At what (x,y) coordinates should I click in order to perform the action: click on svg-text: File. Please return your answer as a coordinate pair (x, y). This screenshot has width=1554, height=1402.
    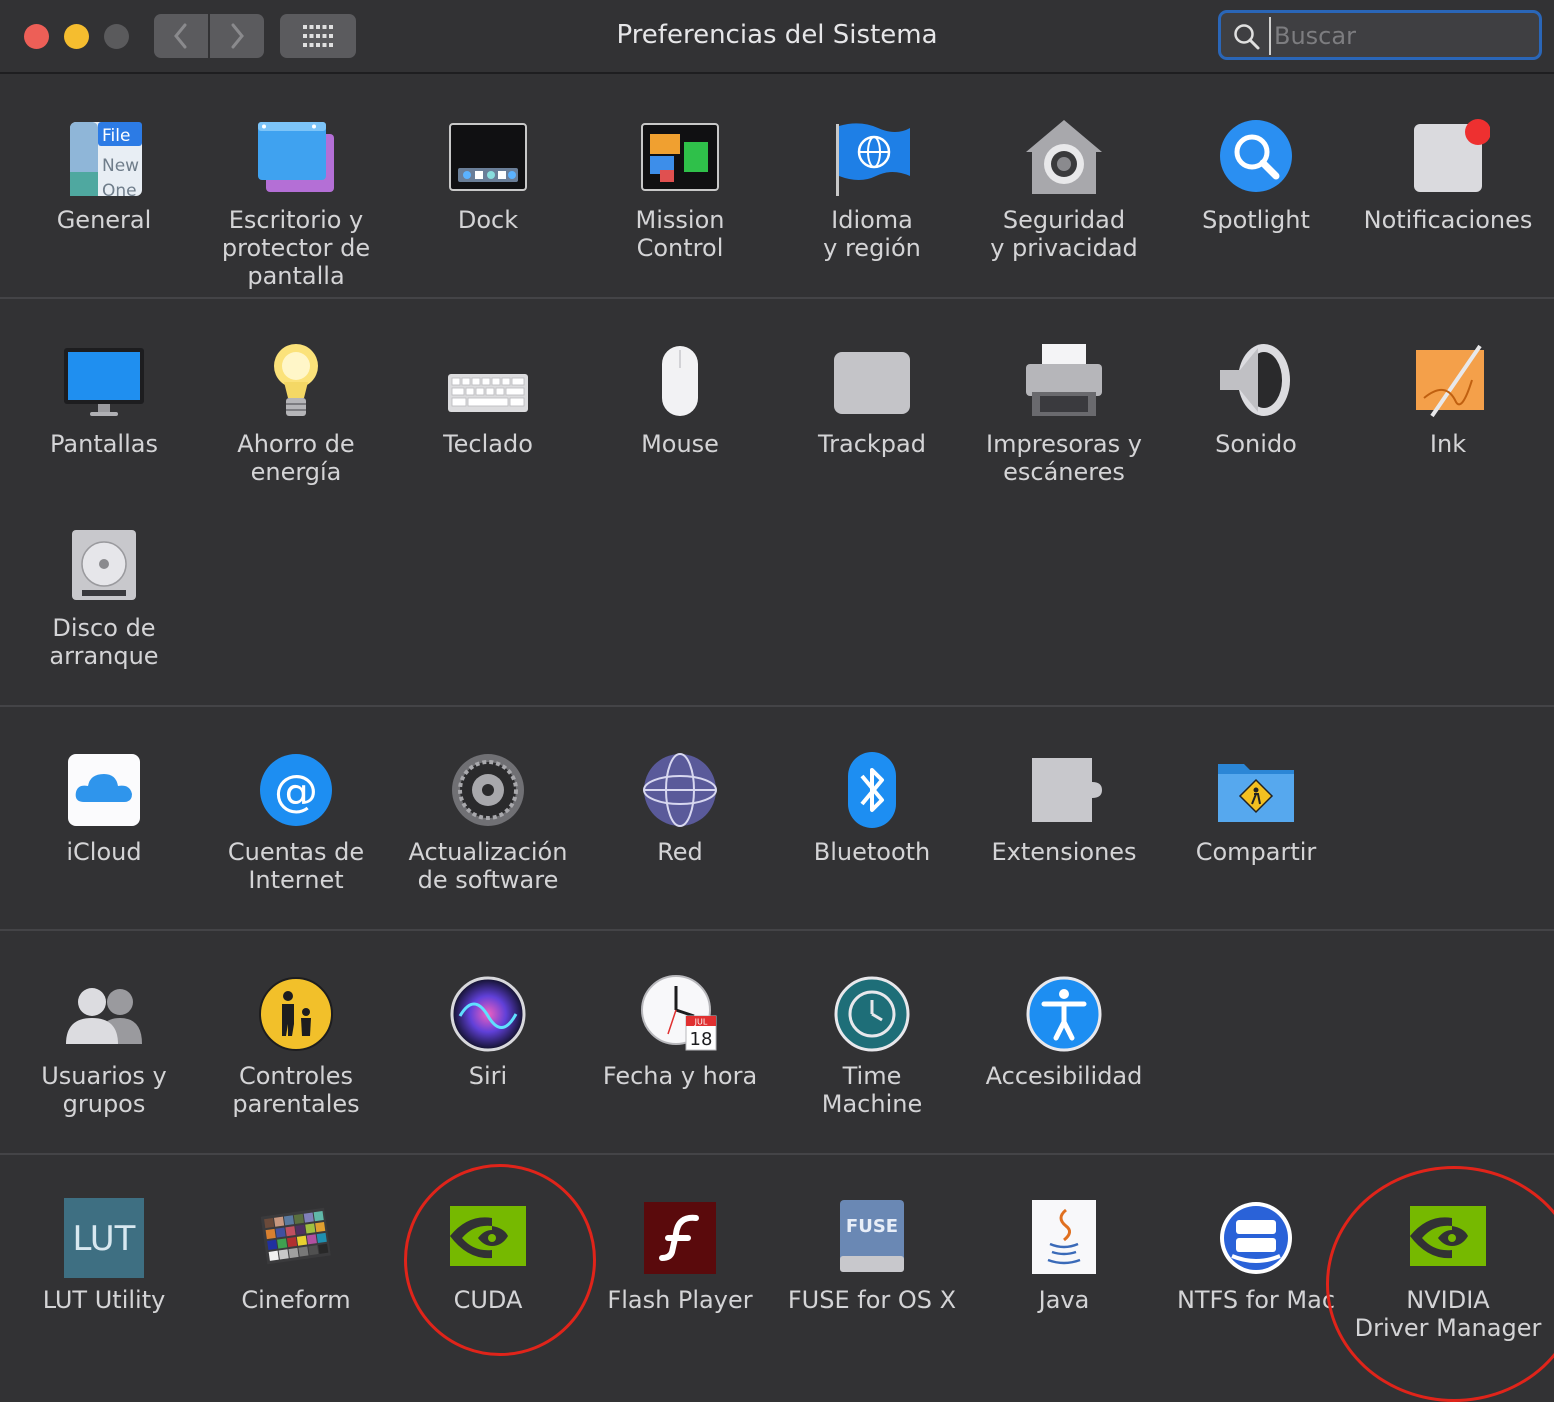
    Looking at the image, I should click on (116, 136).